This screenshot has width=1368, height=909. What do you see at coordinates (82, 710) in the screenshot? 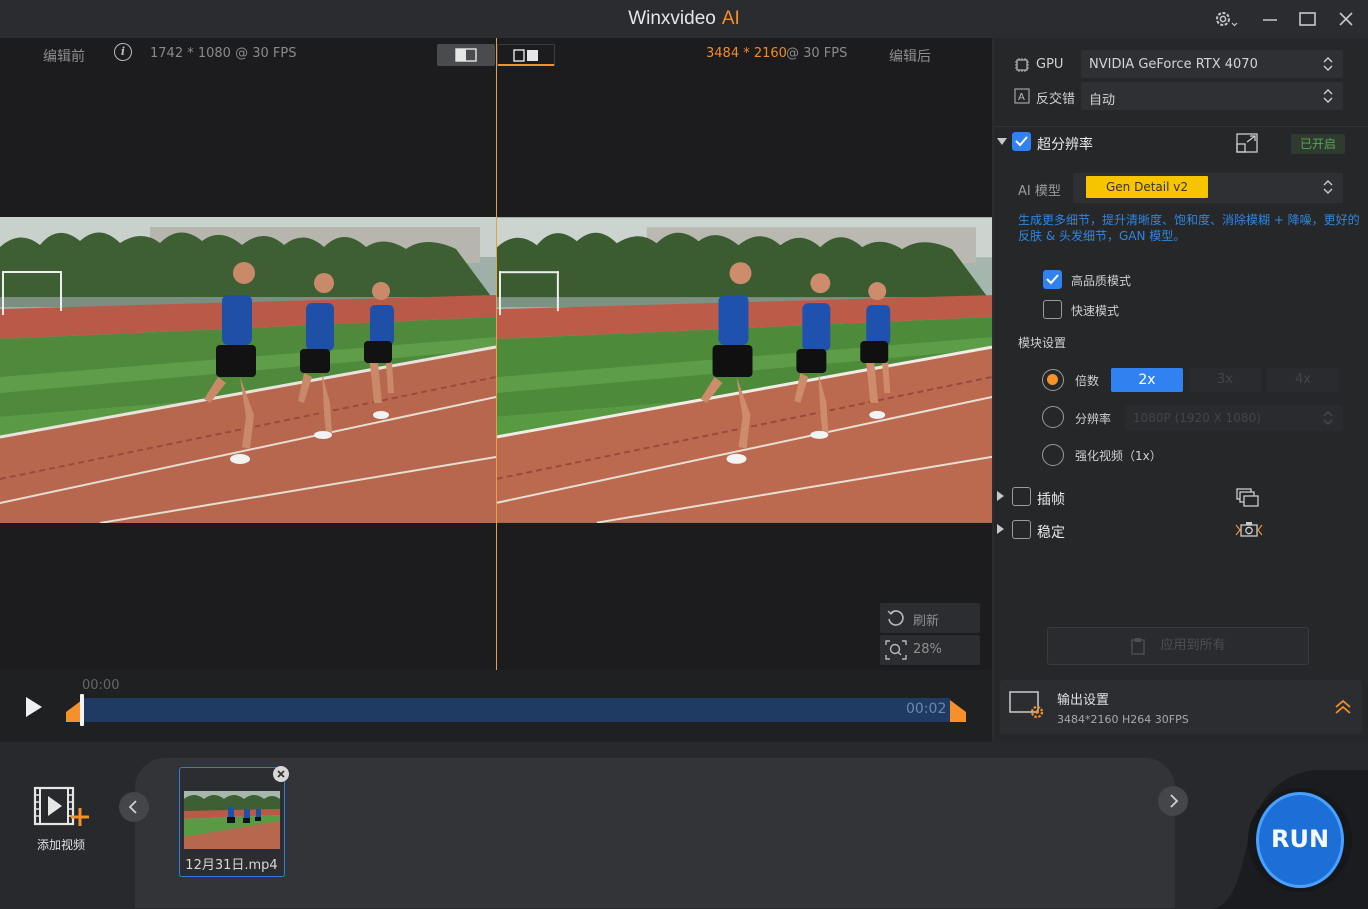
I see `playhead` at bounding box center [82, 710].